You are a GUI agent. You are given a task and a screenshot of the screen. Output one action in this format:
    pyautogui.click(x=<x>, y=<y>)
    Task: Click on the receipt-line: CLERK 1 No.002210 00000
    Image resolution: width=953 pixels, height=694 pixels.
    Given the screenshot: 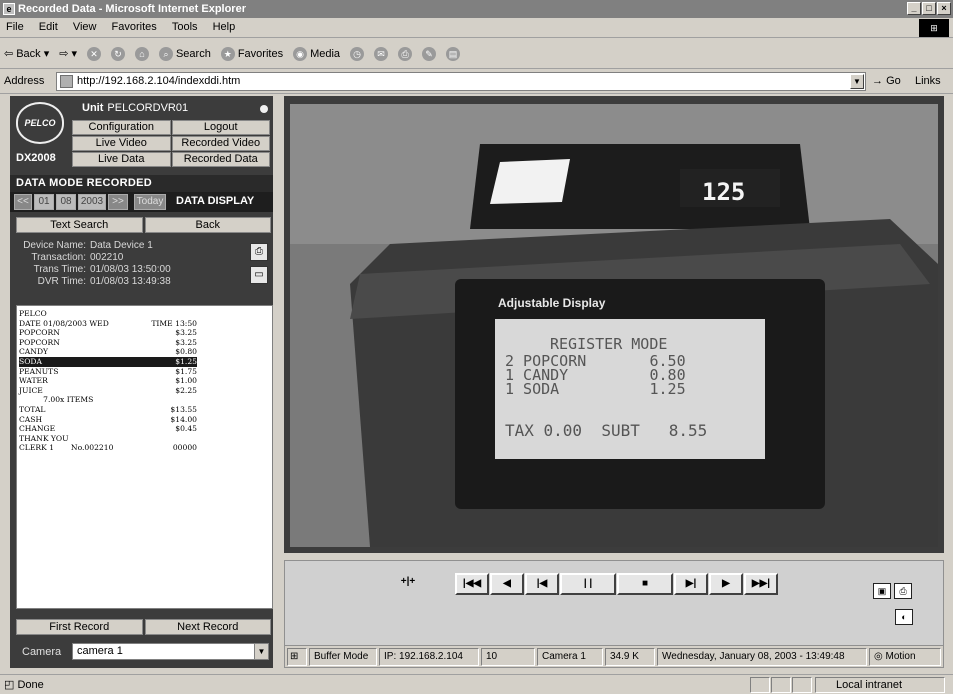 What is the action you would take?
    pyautogui.click(x=108, y=448)
    